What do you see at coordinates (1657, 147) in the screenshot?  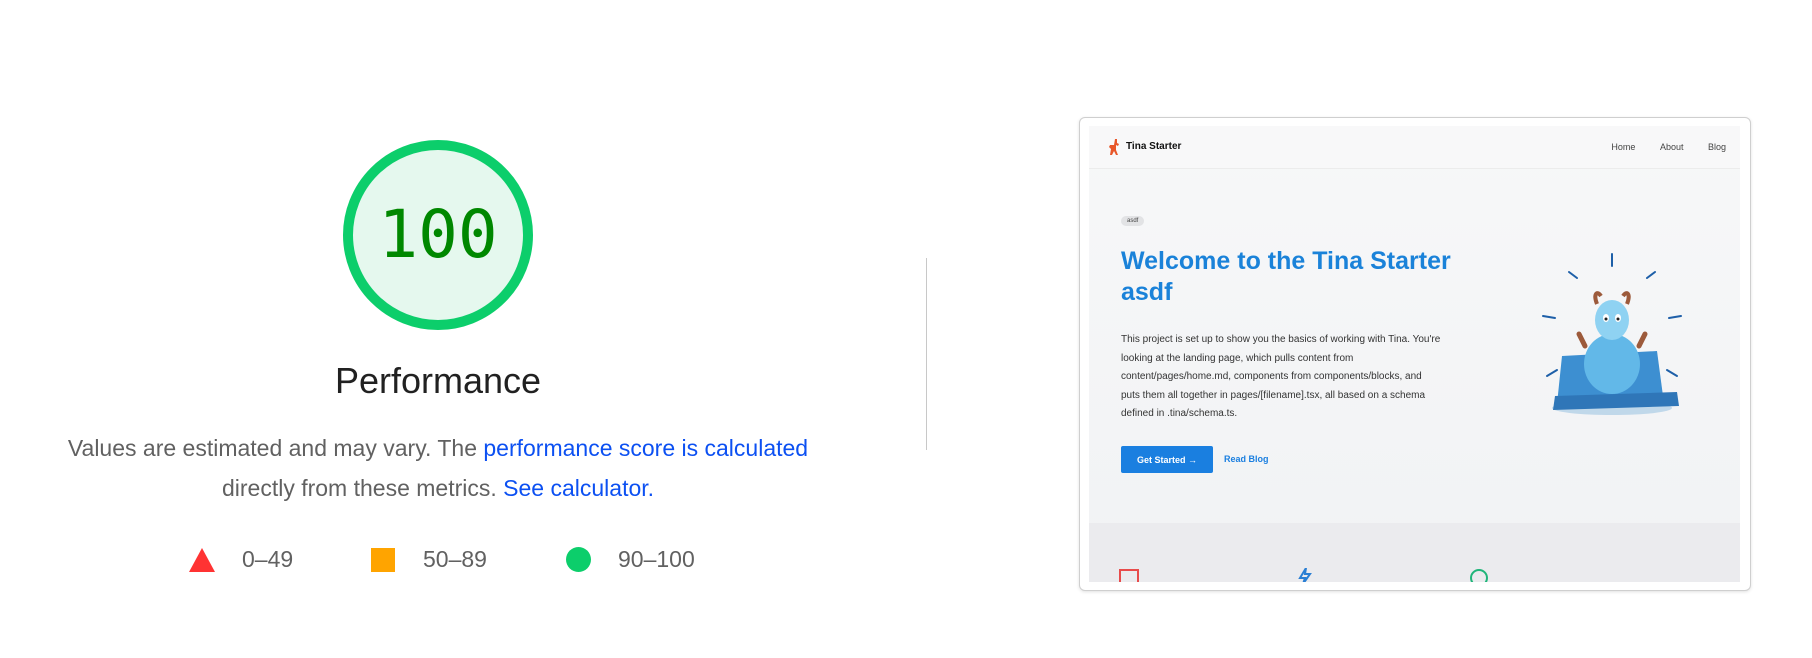 I see `site-nav-links: Home About Blog` at bounding box center [1657, 147].